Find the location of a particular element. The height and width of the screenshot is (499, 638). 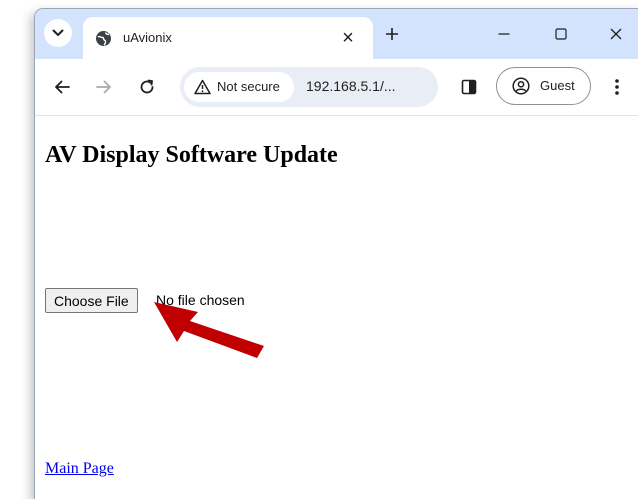

close-window-button is located at coordinates (616, 34).